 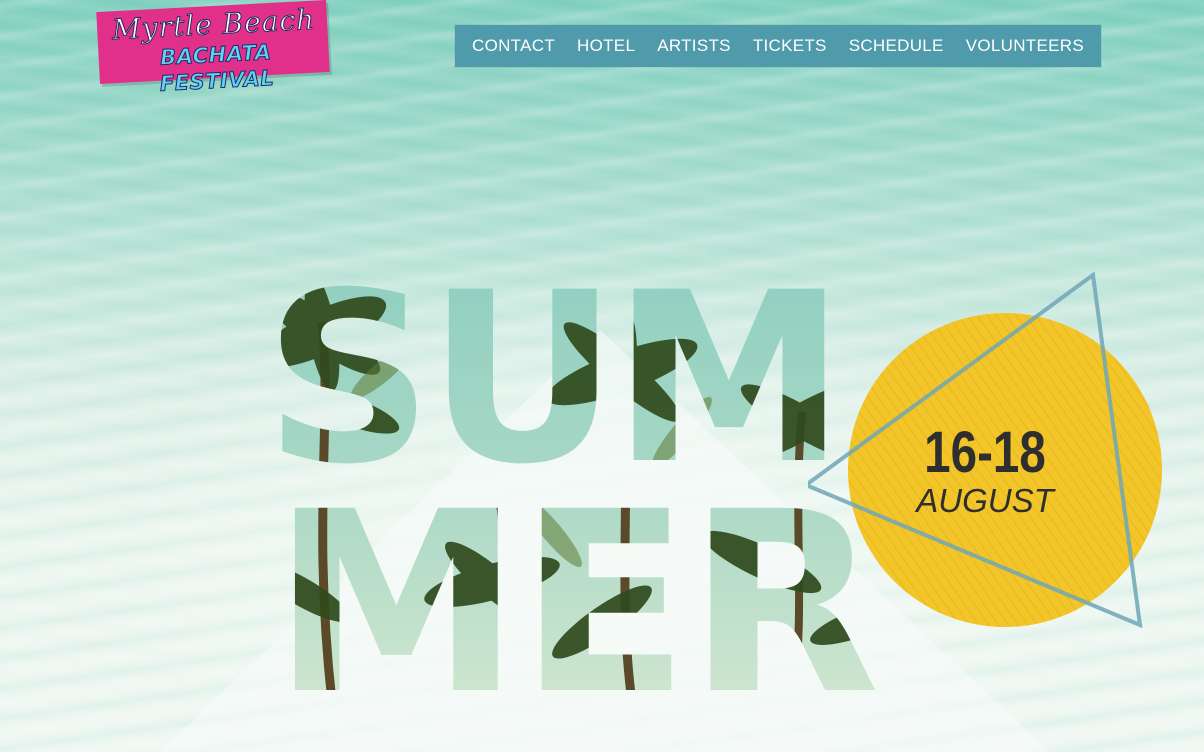 I want to click on nav-schedule: SCHEDULE, so click(x=896, y=46).